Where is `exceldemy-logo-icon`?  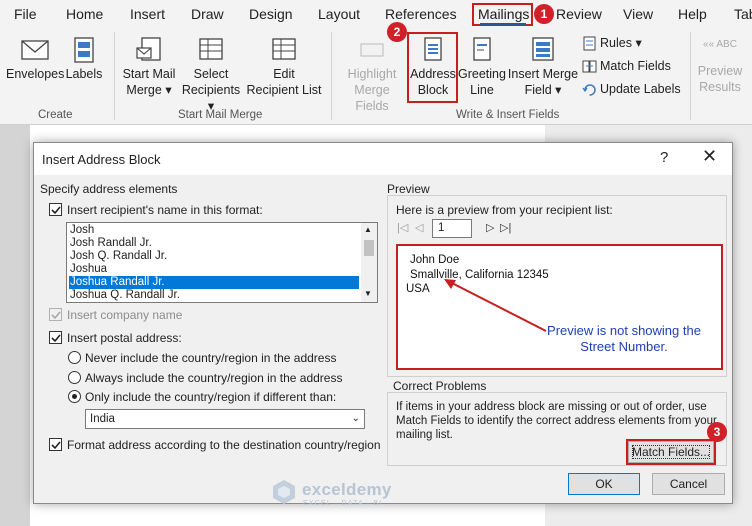
exceldemy-logo-icon is located at coordinates (284, 492).